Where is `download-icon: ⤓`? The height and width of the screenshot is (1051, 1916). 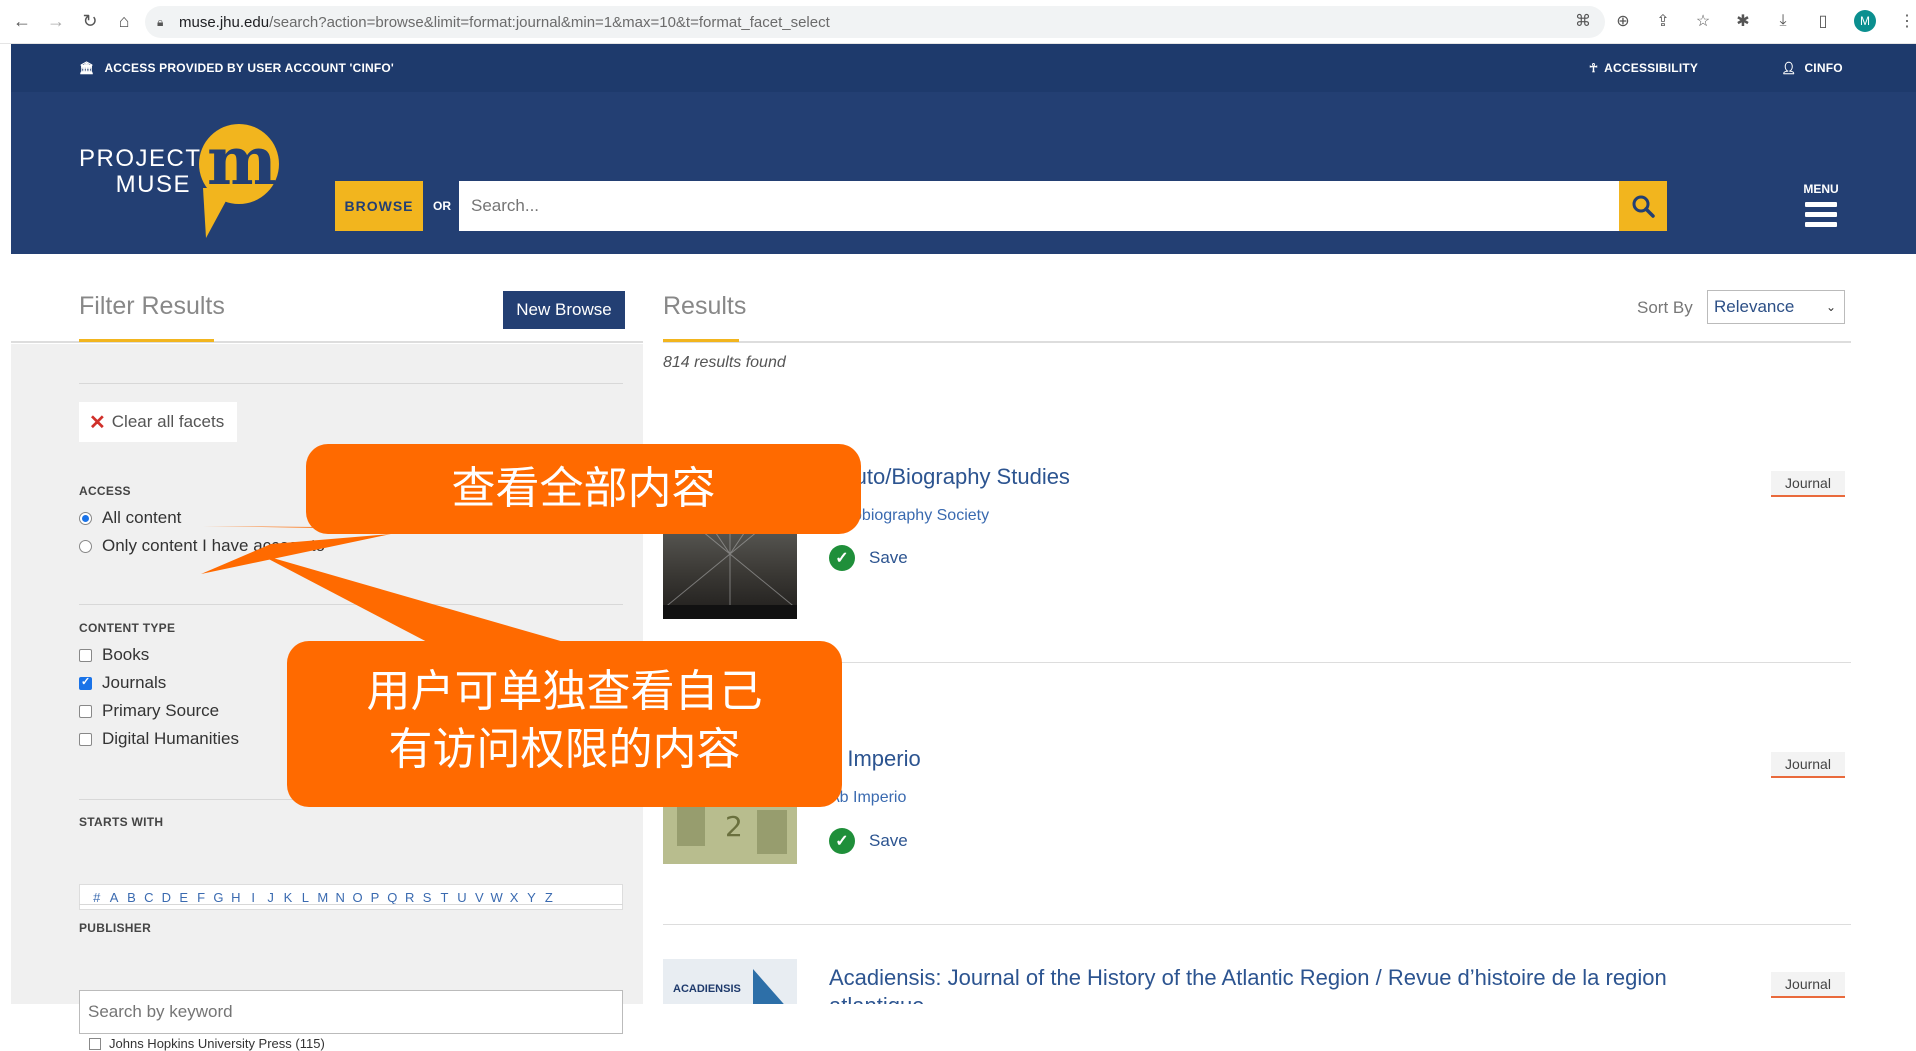
download-icon: ⤓ is located at coordinates (1783, 21).